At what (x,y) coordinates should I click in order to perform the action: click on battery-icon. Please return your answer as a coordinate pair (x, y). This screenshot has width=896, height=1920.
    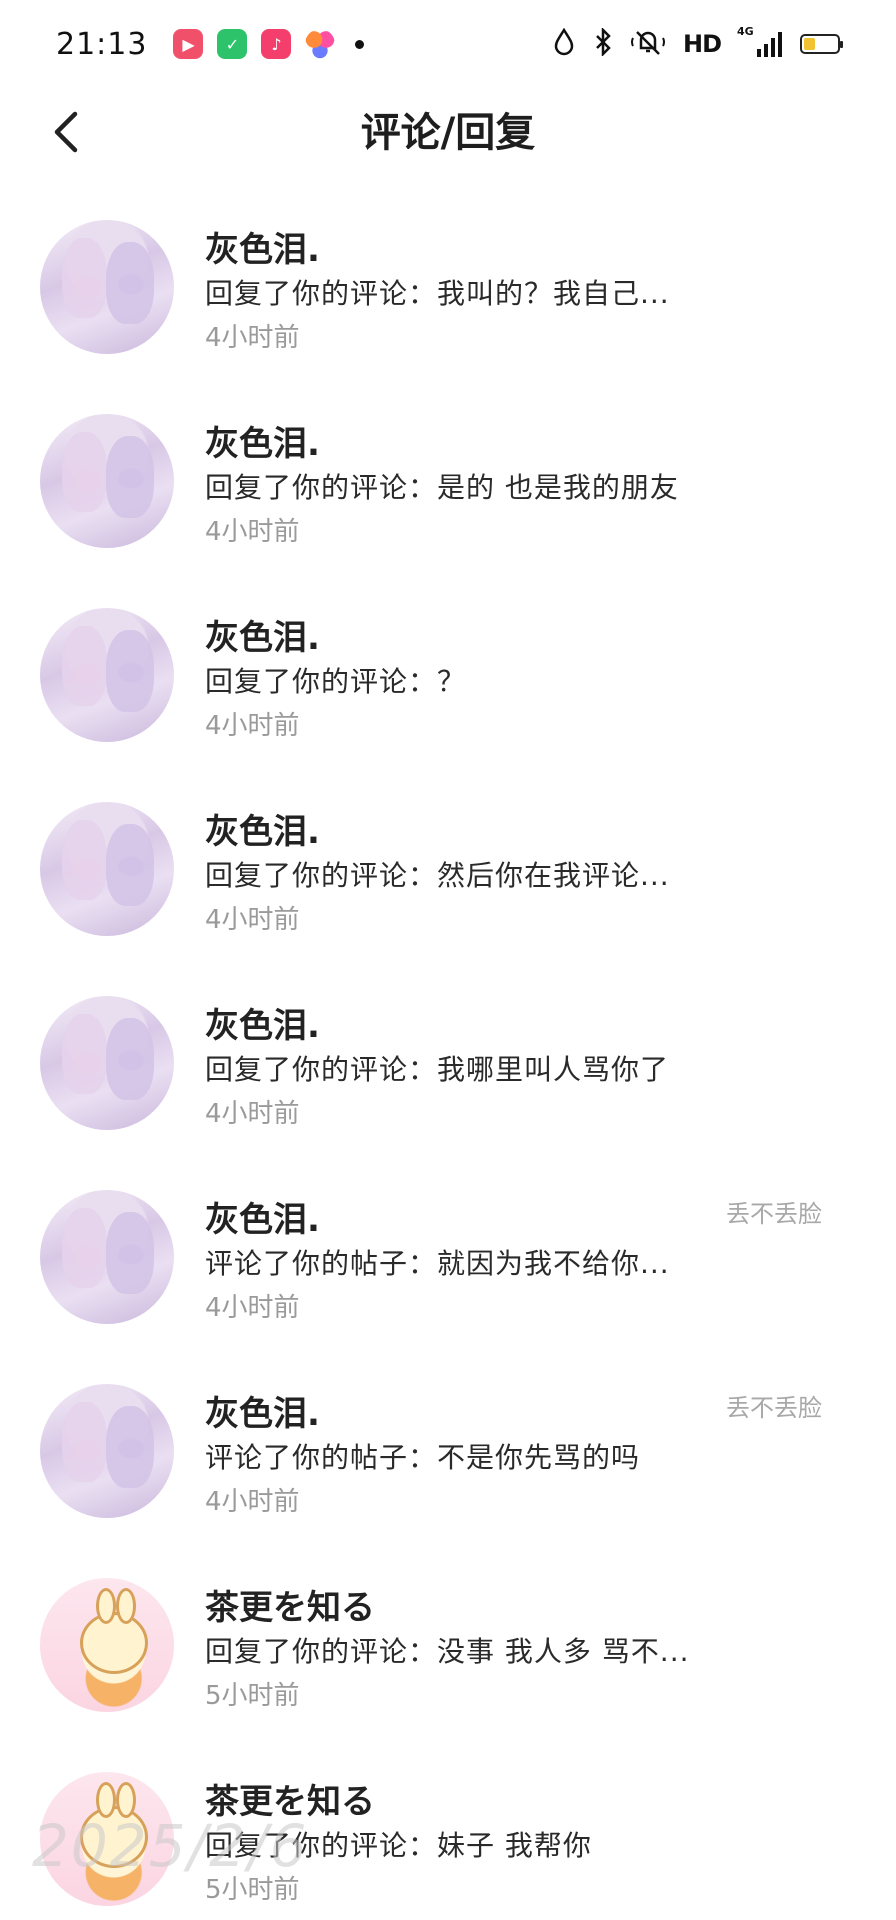
    Looking at the image, I should click on (821, 44).